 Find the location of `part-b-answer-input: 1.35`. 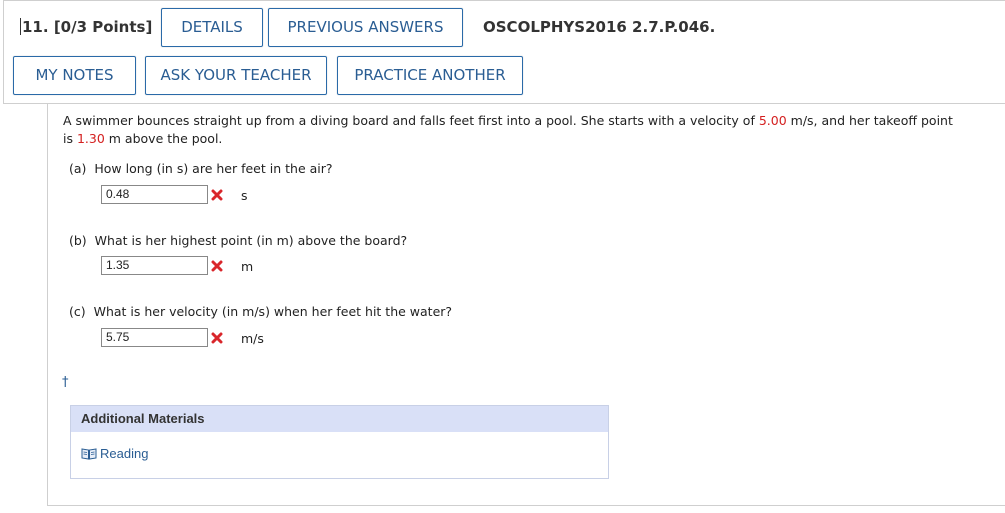

part-b-answer-input: 1.35 is located at coordinates (154, 265).